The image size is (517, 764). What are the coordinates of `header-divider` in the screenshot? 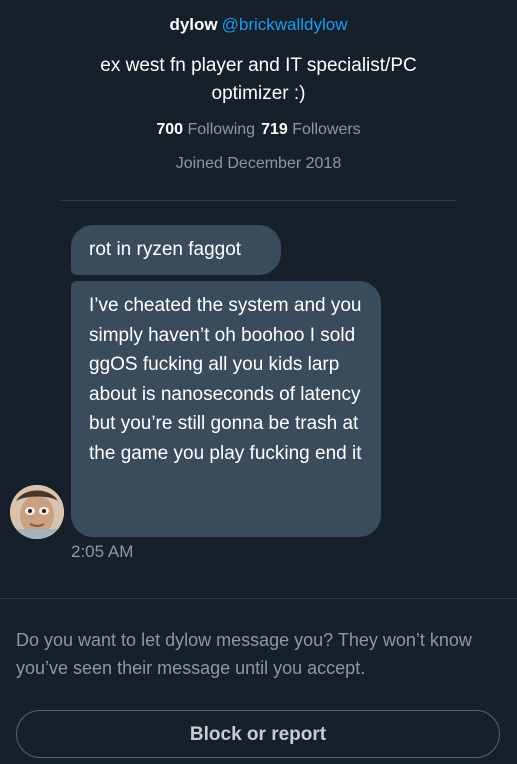 It's located at (258, 200).